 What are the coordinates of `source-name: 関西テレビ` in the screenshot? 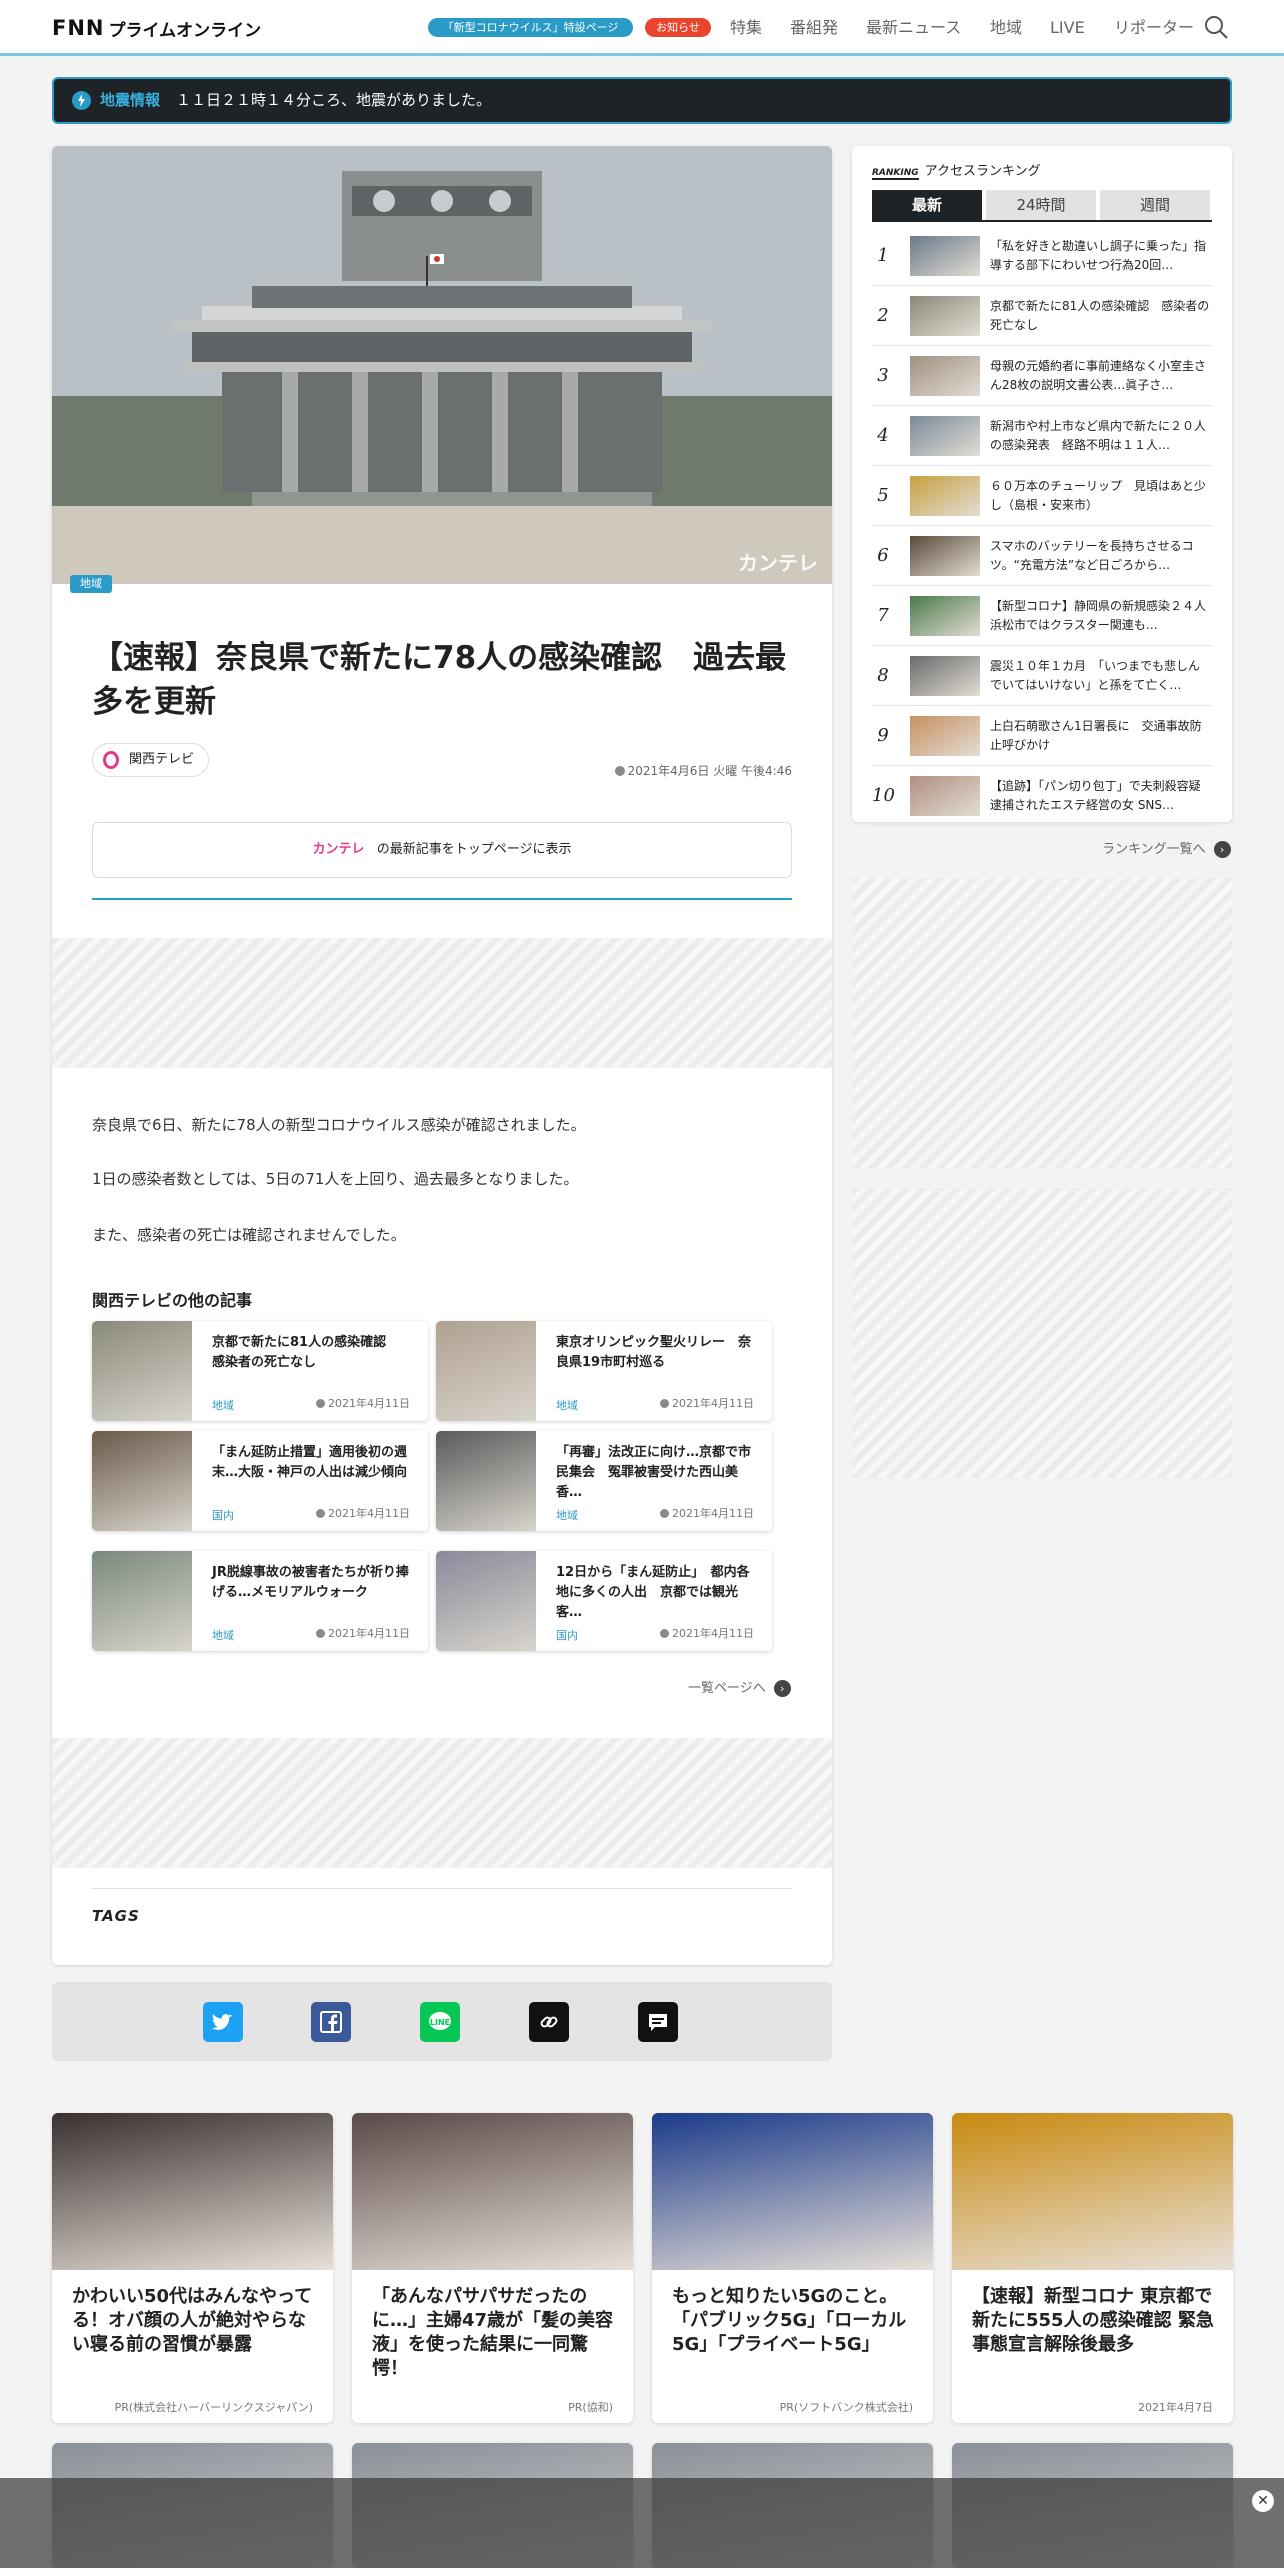 It's located at (162, 759).